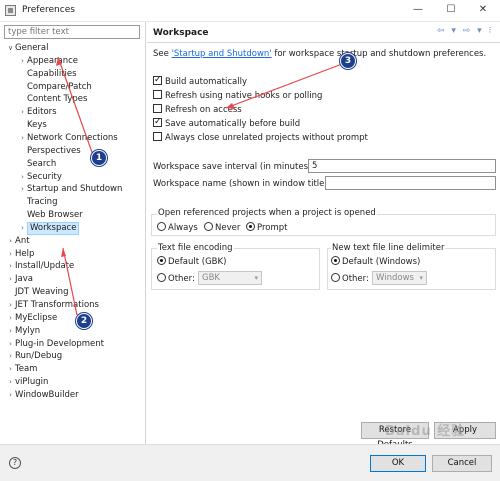  Describe the element at coordinates (37, 125) in the screenshot. I see `tree-item-label: Keys` at that location.